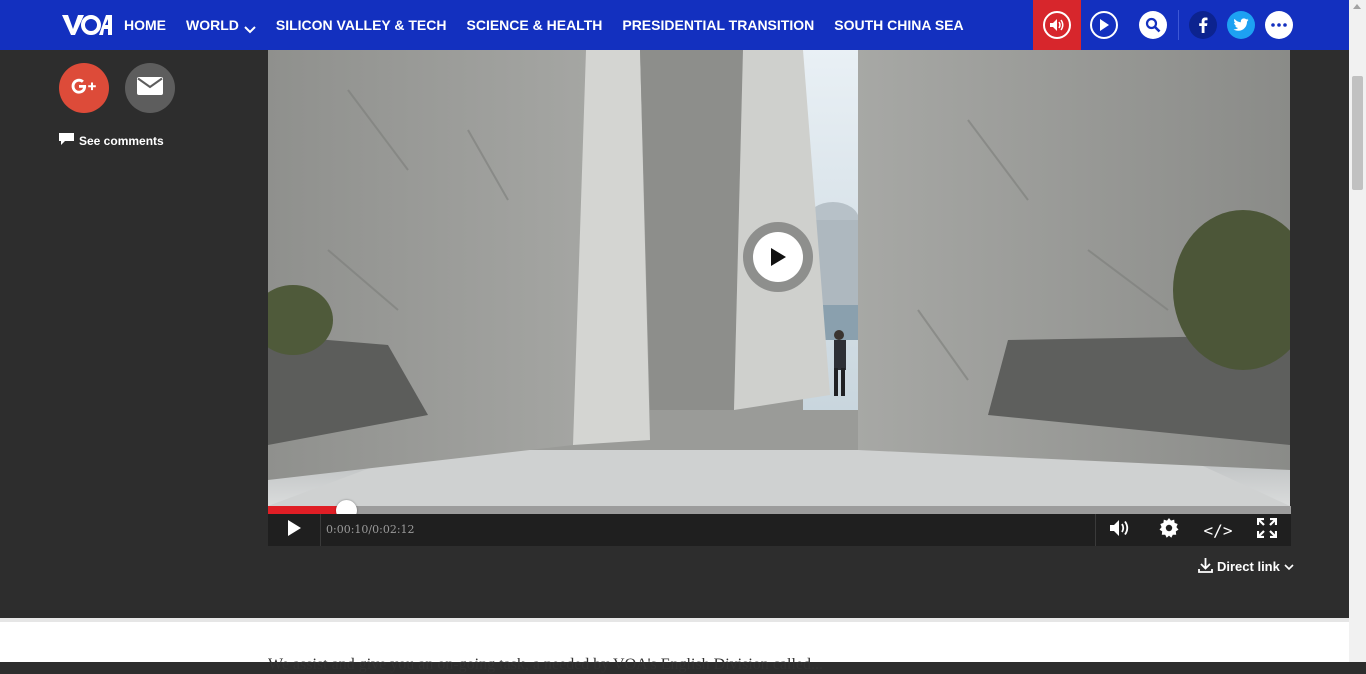 This screenshot has height=674, width=1366. I want to click on settings-button, so click(1169, 530).